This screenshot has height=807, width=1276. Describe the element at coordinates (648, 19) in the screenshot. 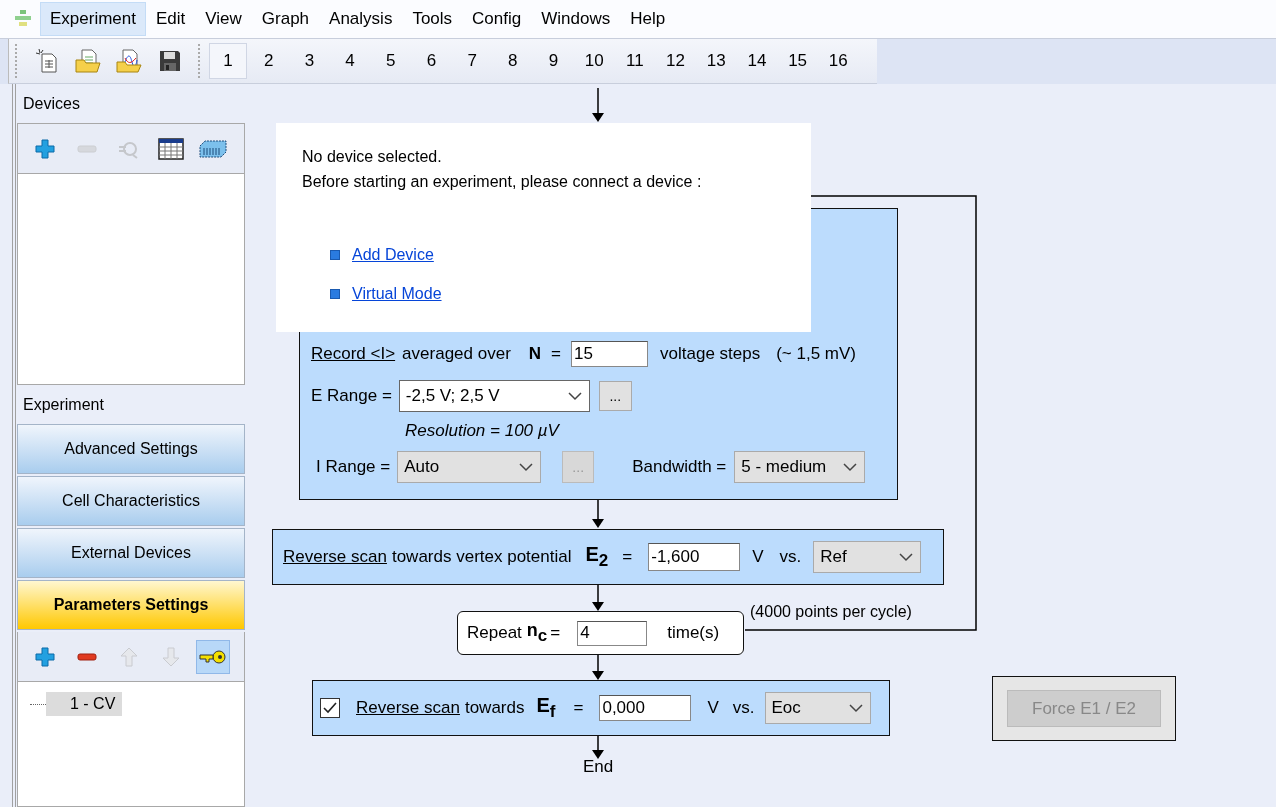

I see `menu-item: Help` at that location.